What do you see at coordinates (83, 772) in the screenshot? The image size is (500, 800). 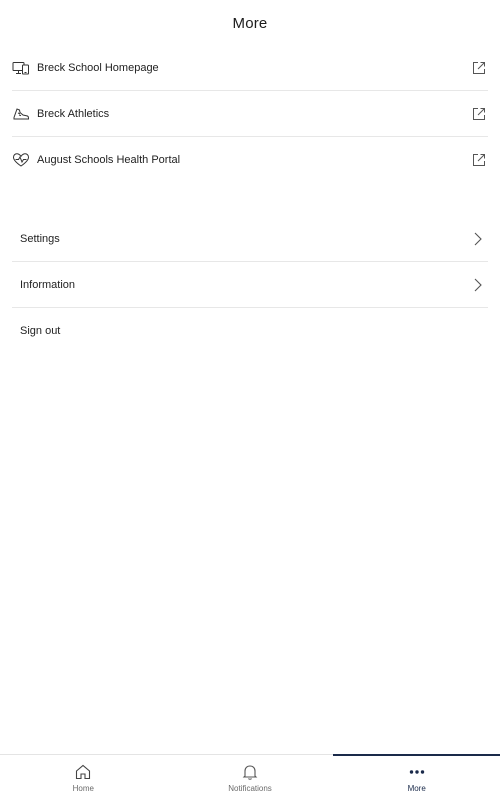 I see `home-icon` at bounding box center [83, 772].